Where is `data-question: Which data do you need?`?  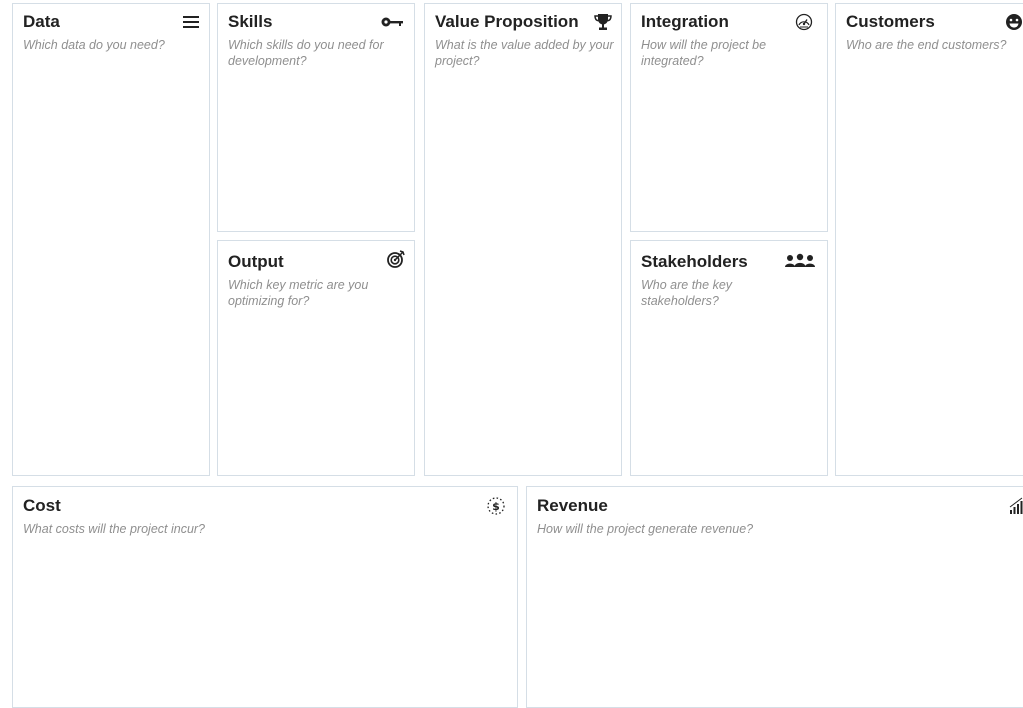 data-question: Which data do you need? is located at coordinates (94, 45).